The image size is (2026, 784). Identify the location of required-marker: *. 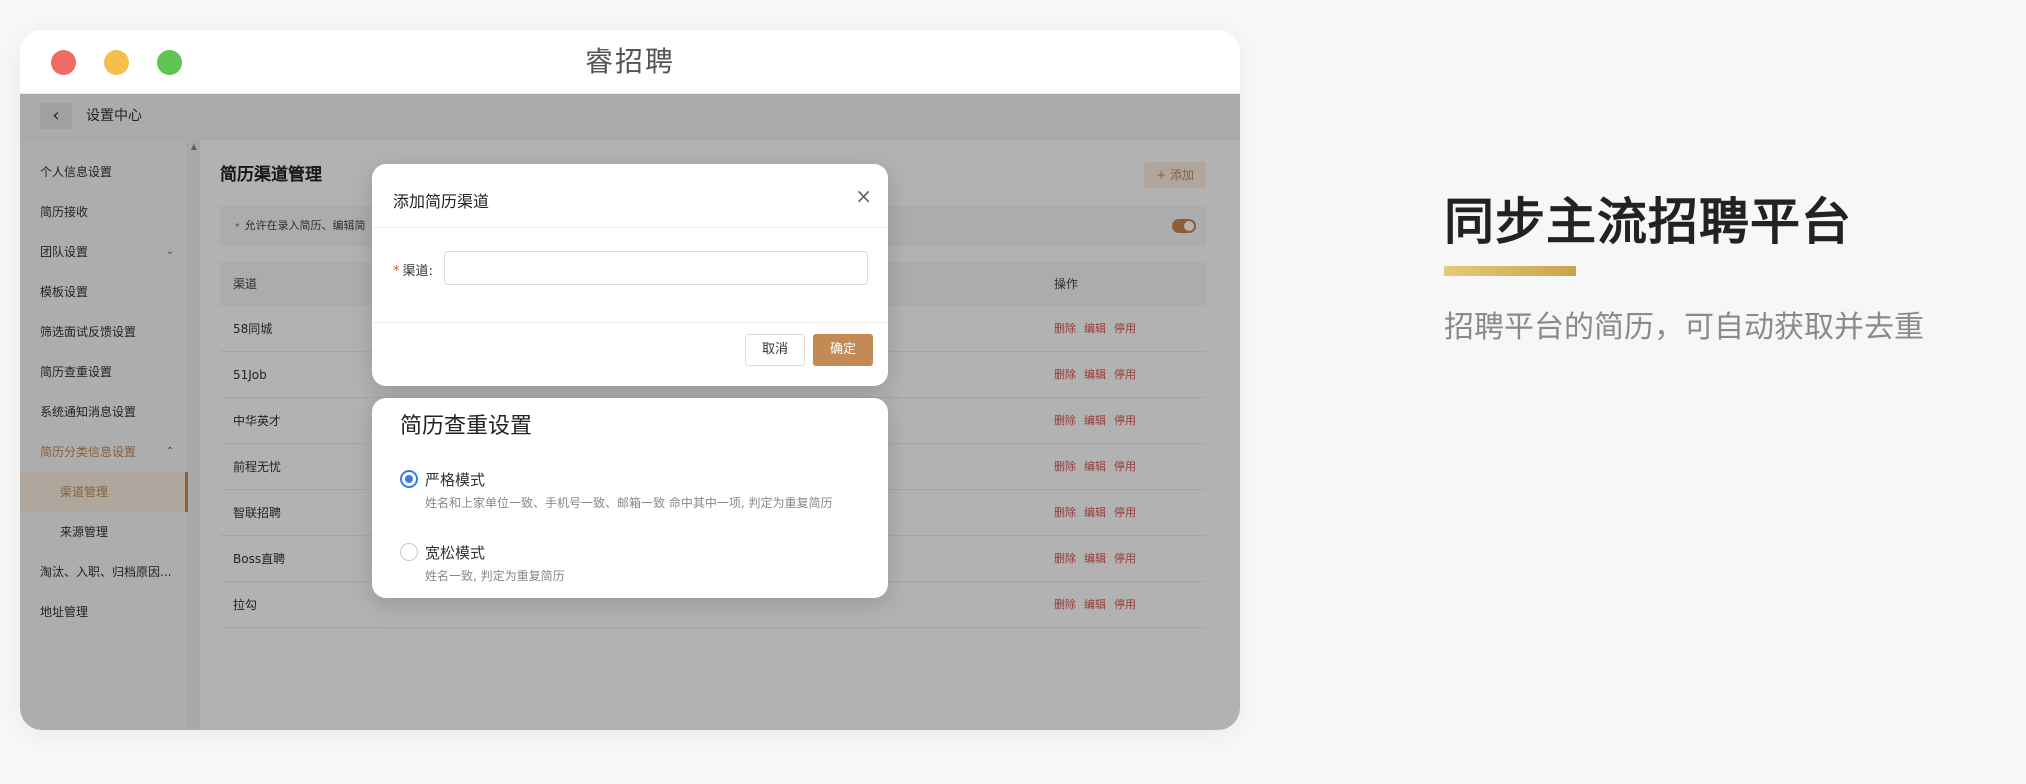
(396, 271).